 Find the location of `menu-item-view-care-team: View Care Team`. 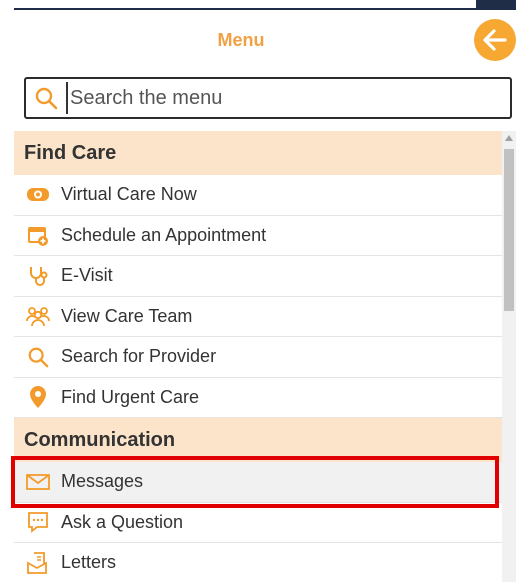

menu-item-view-care-team: View Care Team is located at coordinates (258, 316).